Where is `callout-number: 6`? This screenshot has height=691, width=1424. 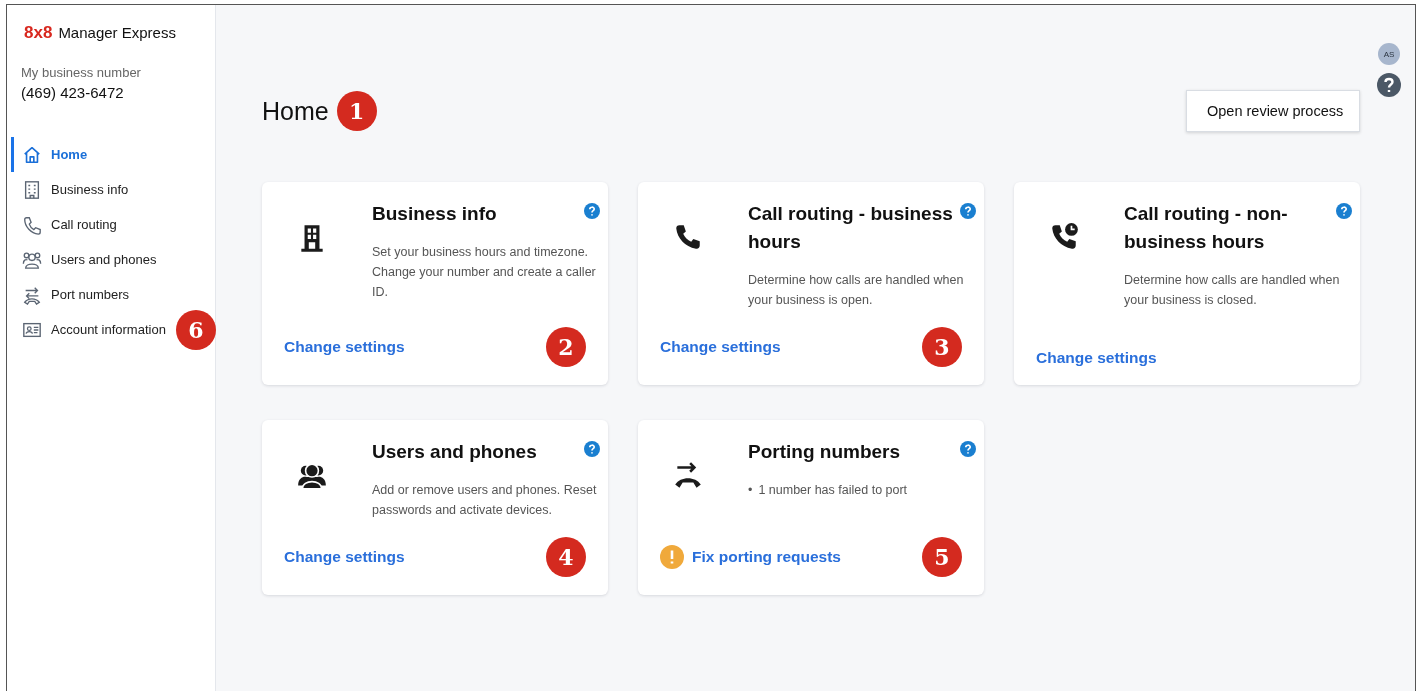
callout-number: 6 is located at coordinates (195, 329).